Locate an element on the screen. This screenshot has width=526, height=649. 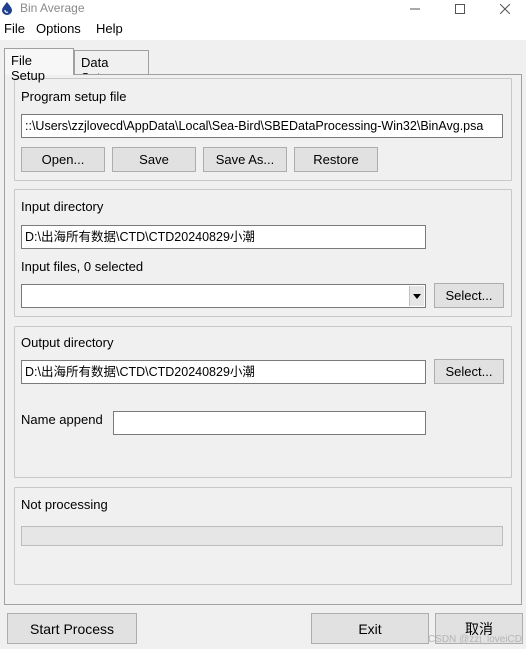
output-directory-label: Output directory is located at coordinates (67, 342).